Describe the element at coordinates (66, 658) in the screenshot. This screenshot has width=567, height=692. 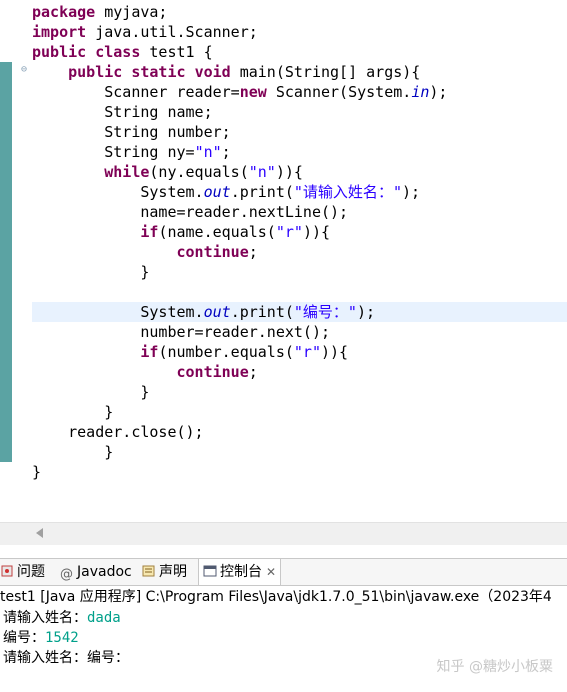
I see `console-output-line: 请输入姓名：编号：` at that location.